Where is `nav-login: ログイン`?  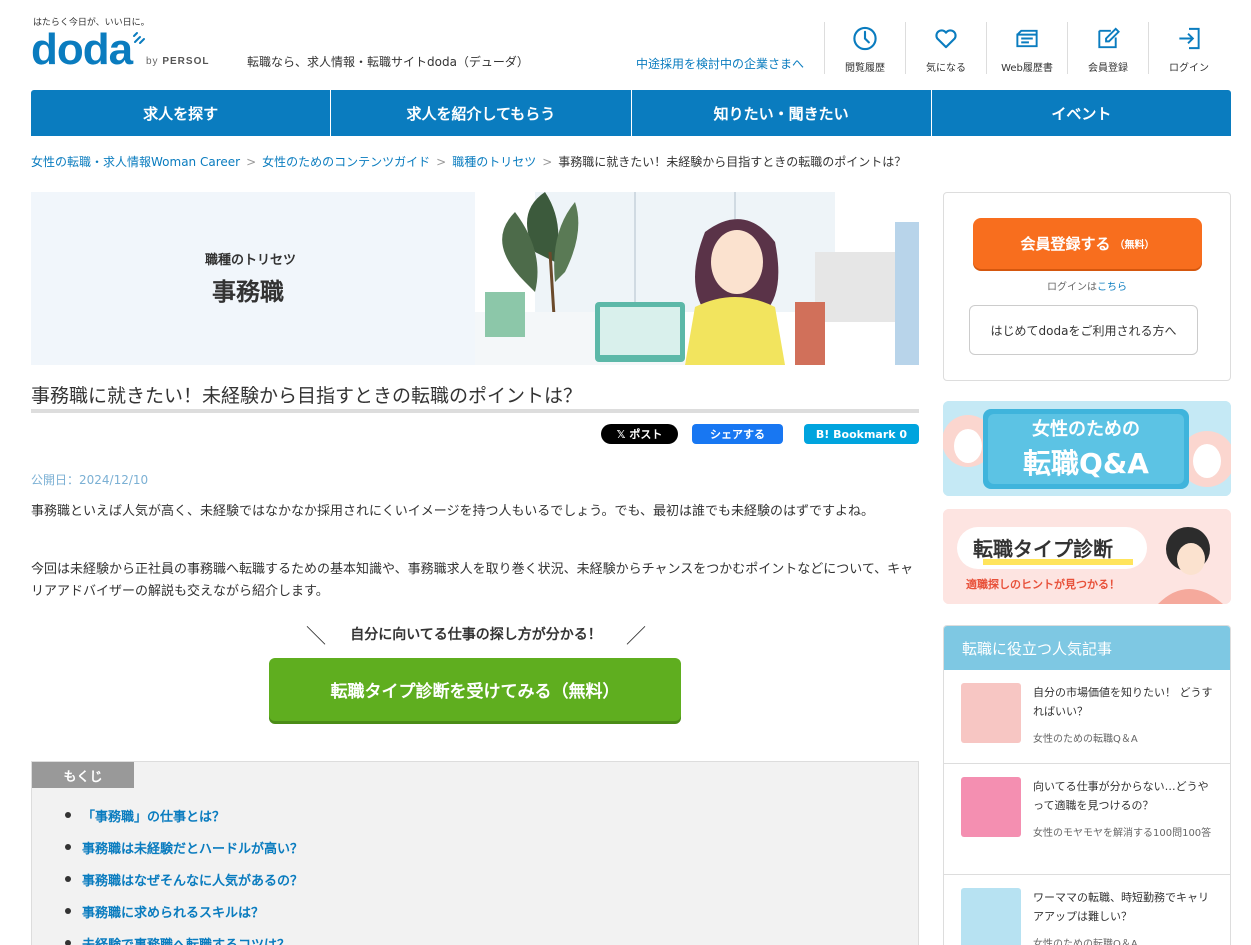 nav-login: ログイン is located at coordinates (1188, 48).